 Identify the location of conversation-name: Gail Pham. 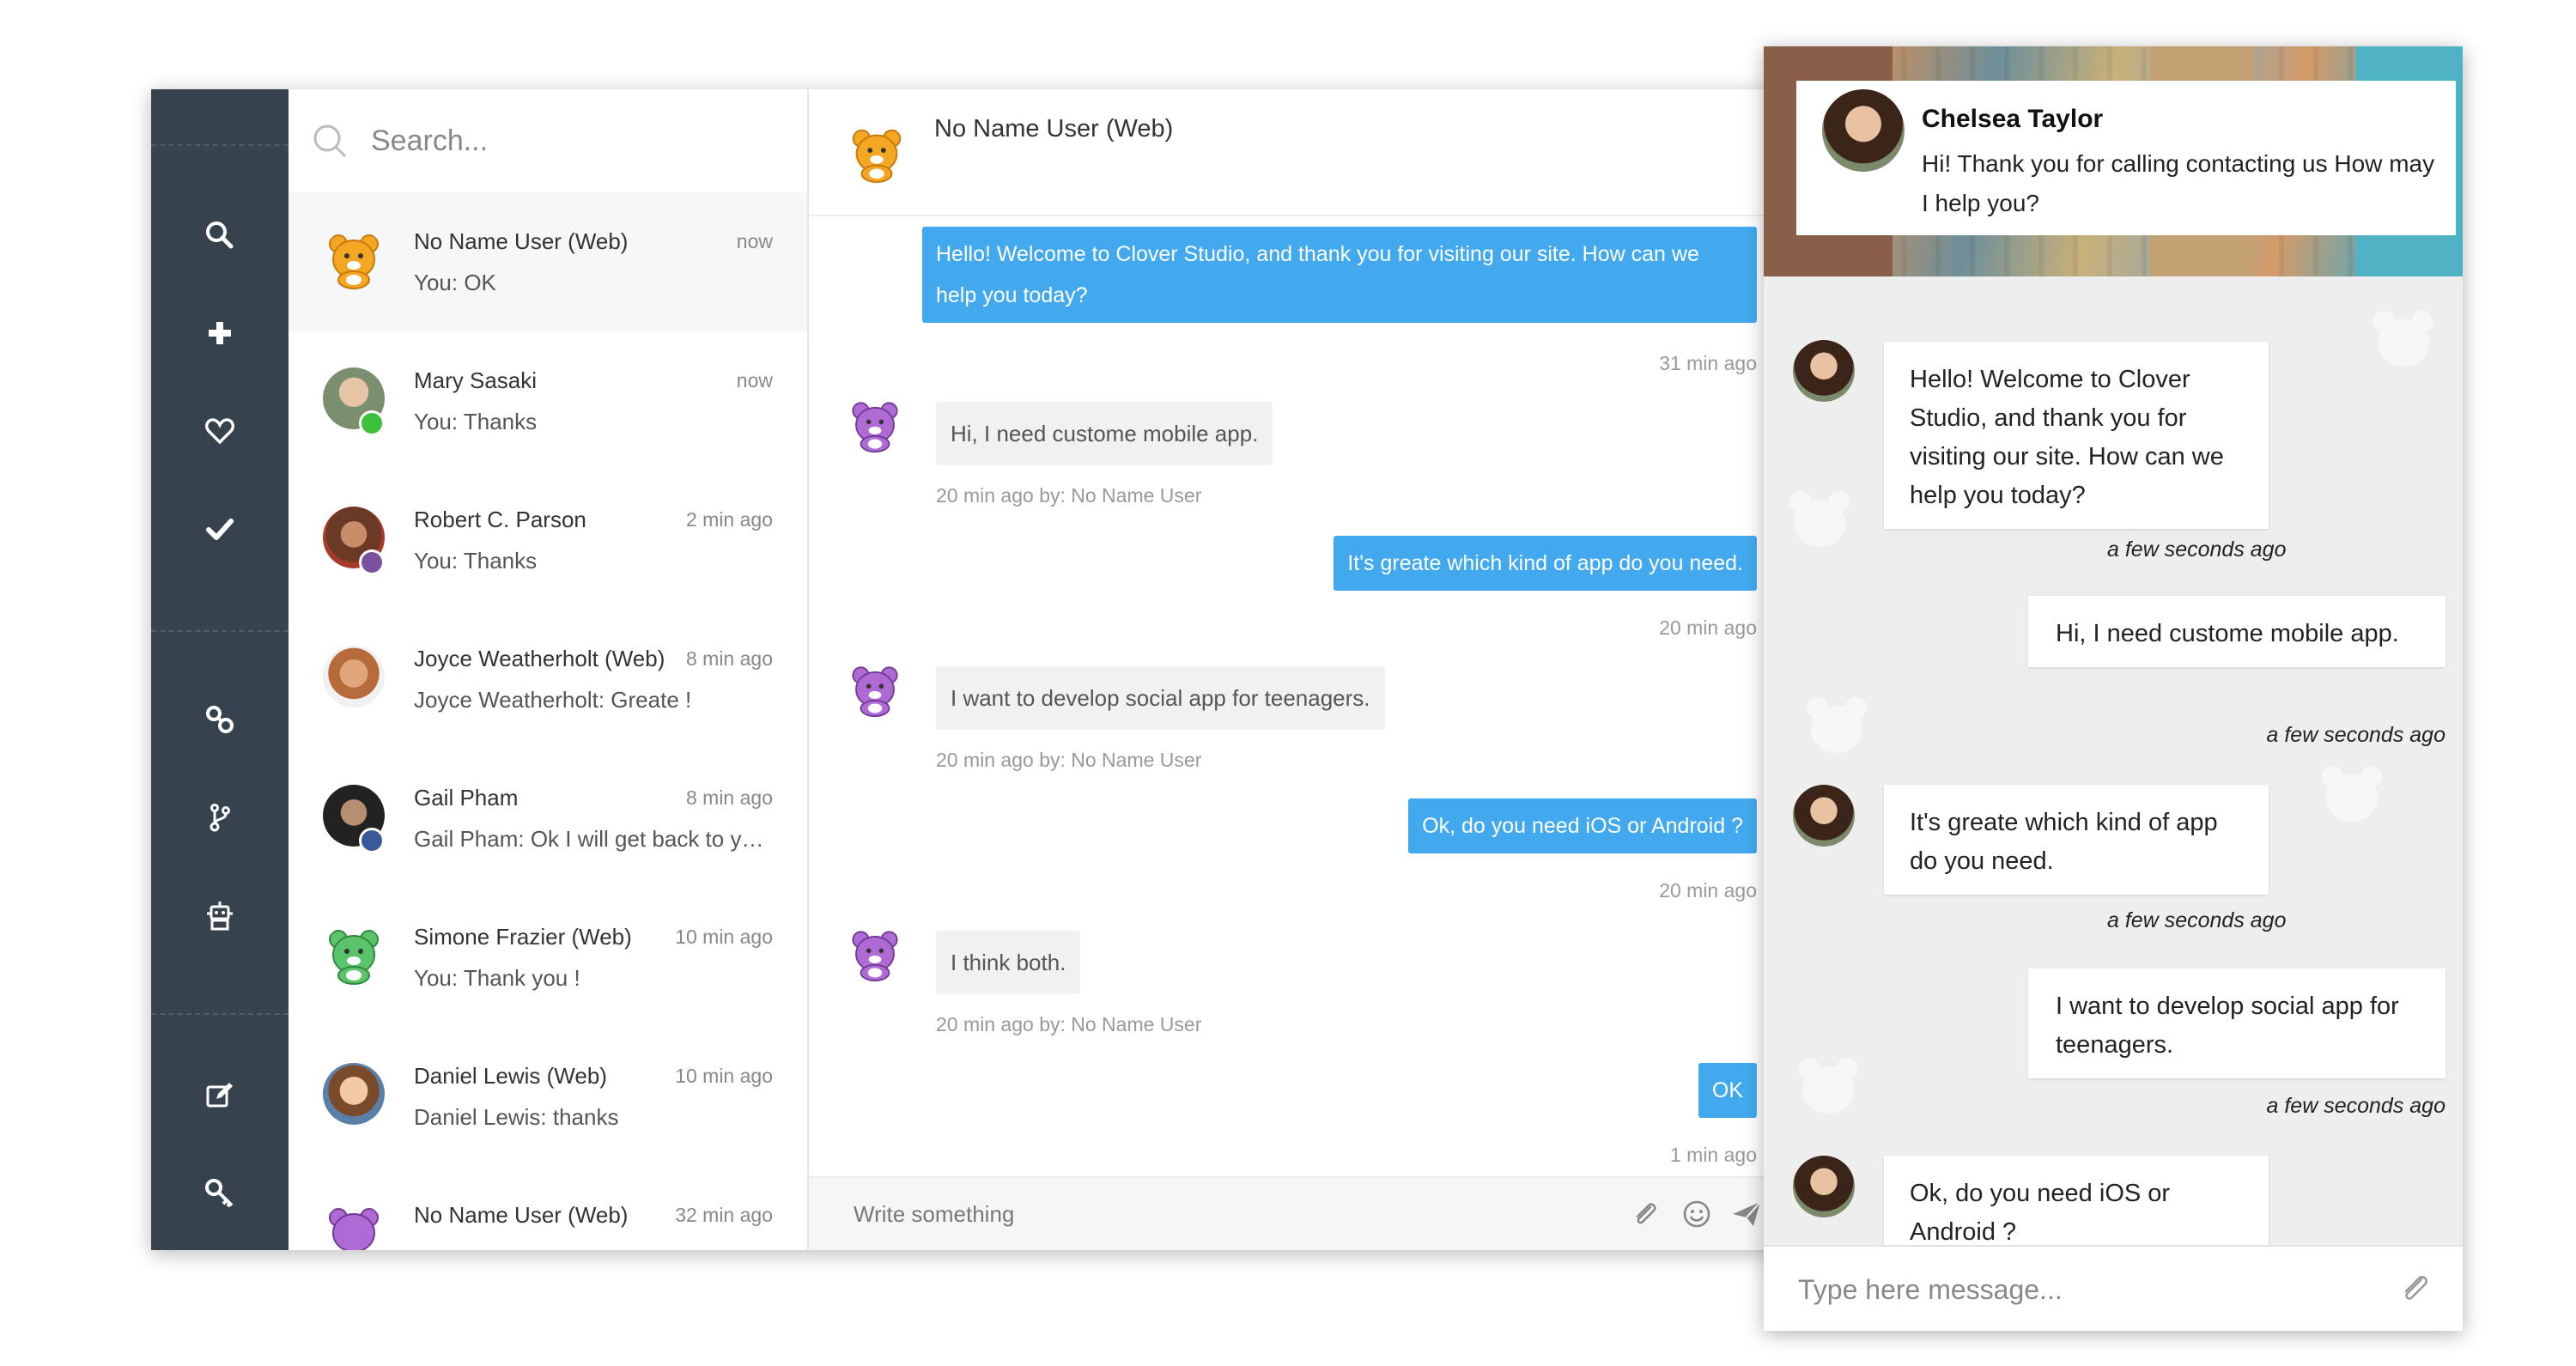
(466, 797).